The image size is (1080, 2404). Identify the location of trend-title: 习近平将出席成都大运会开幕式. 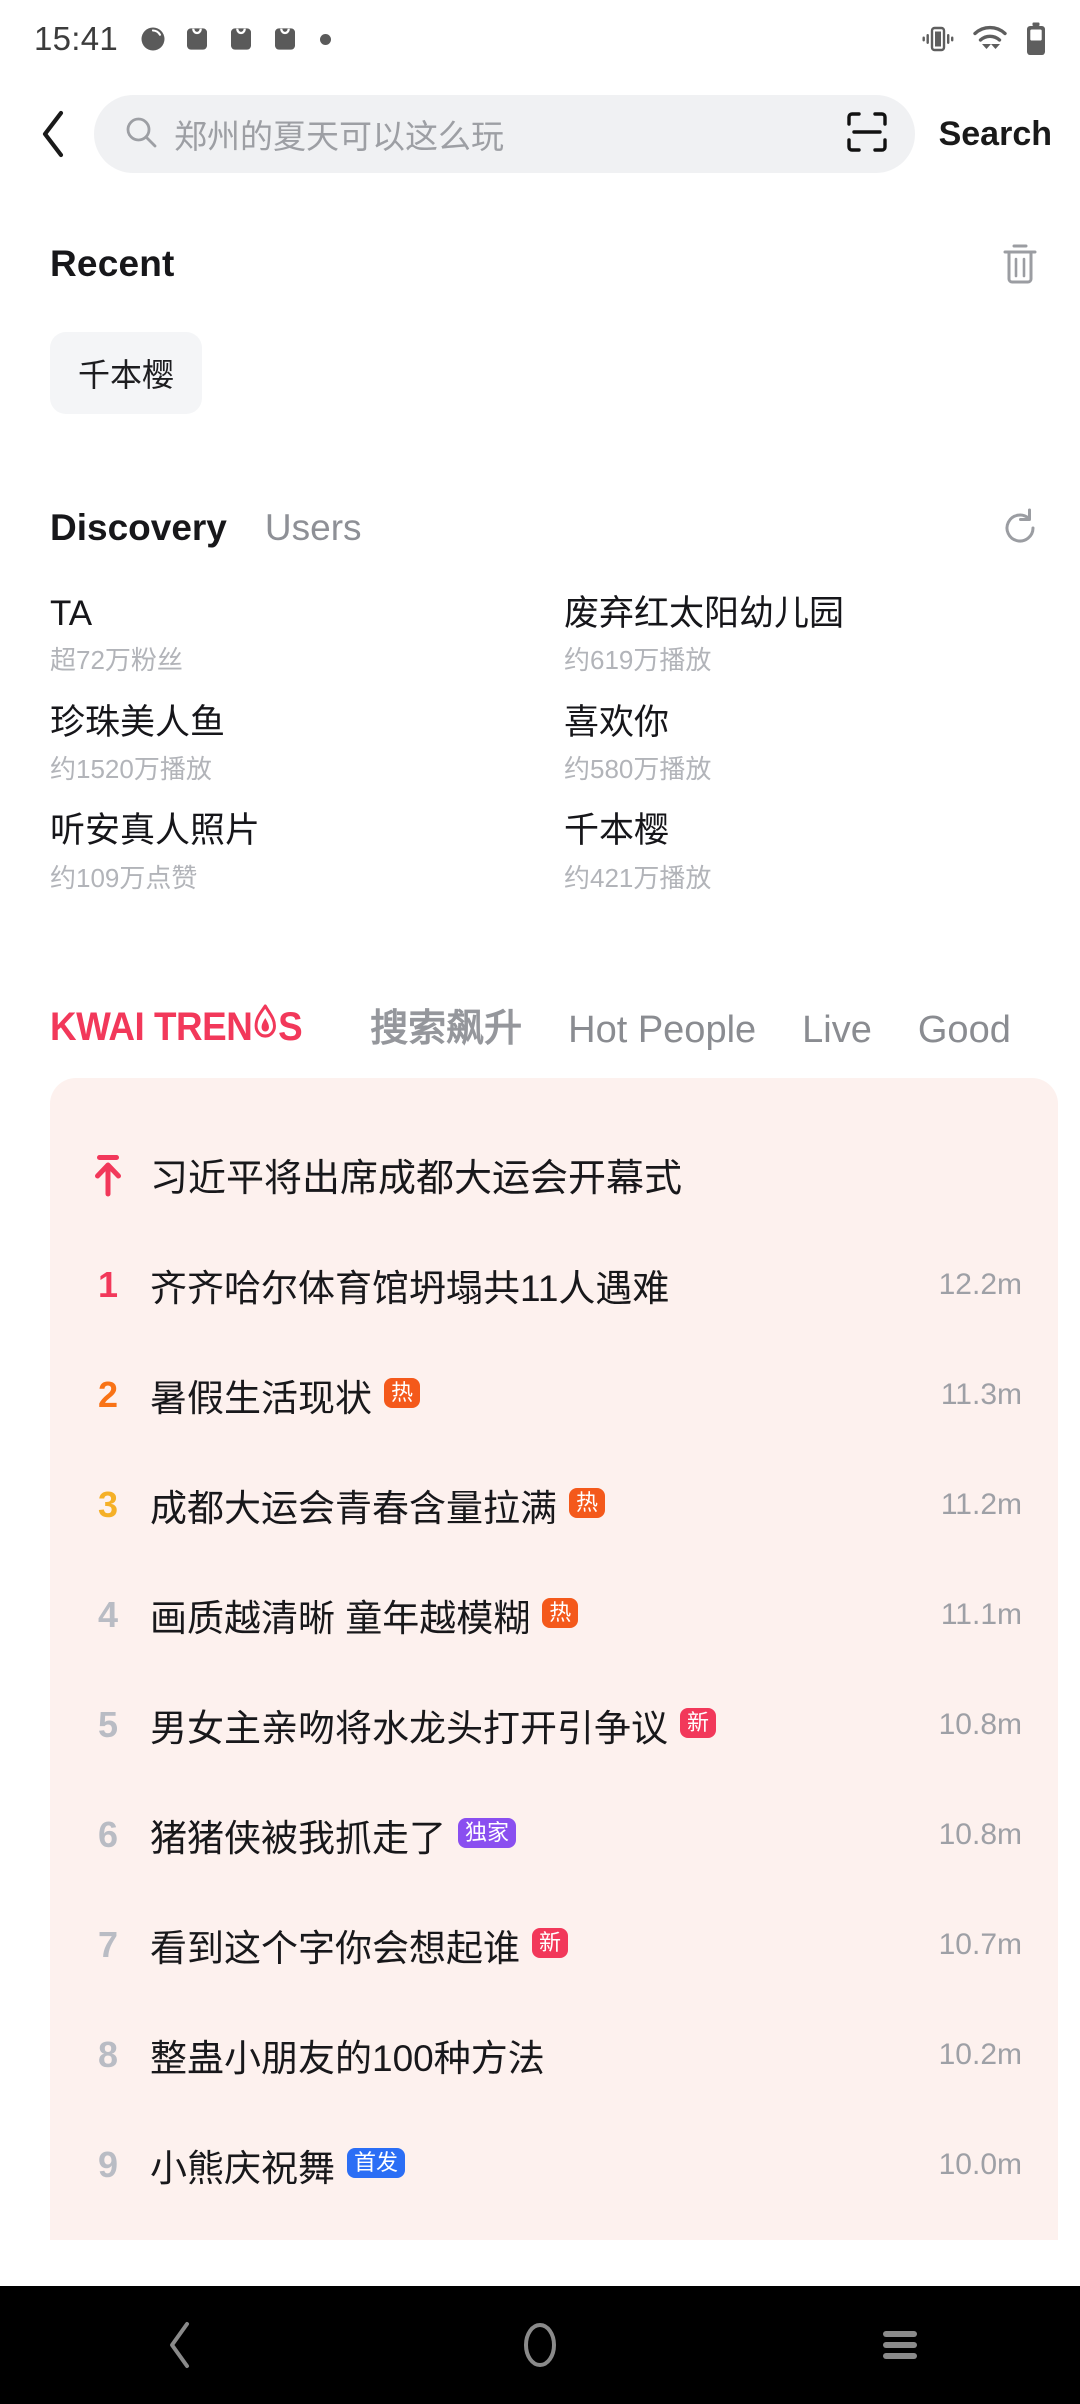
(416, 1179).